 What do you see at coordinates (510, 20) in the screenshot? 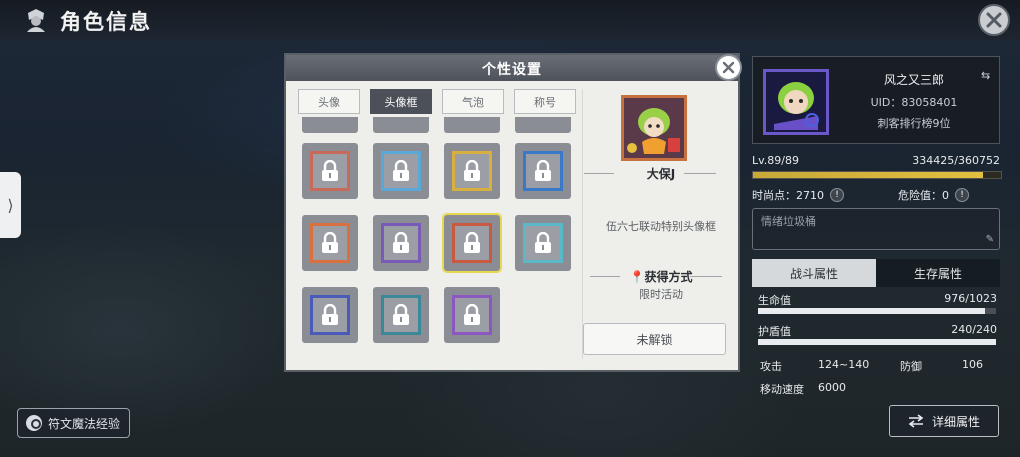
I see `top-bar: 角色信息` at bounding box center [510, 20].